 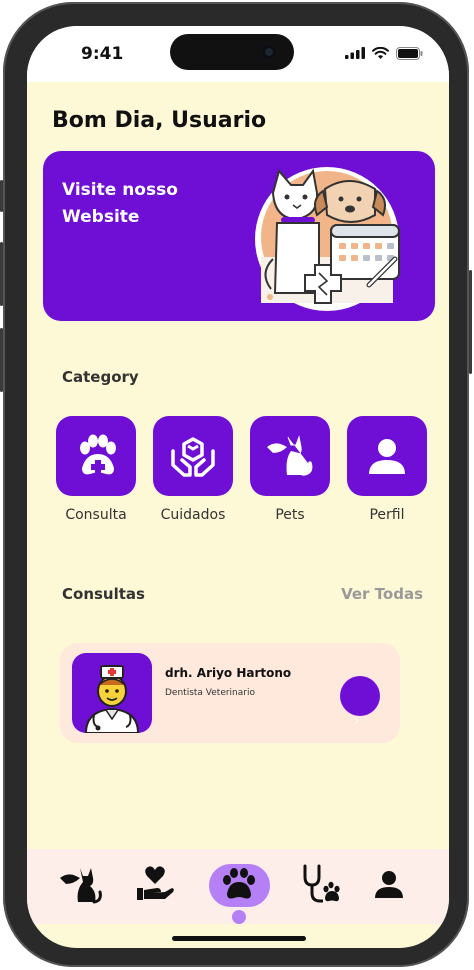 I want to click on pets-illustration-icon, so click(x=327, y=239).